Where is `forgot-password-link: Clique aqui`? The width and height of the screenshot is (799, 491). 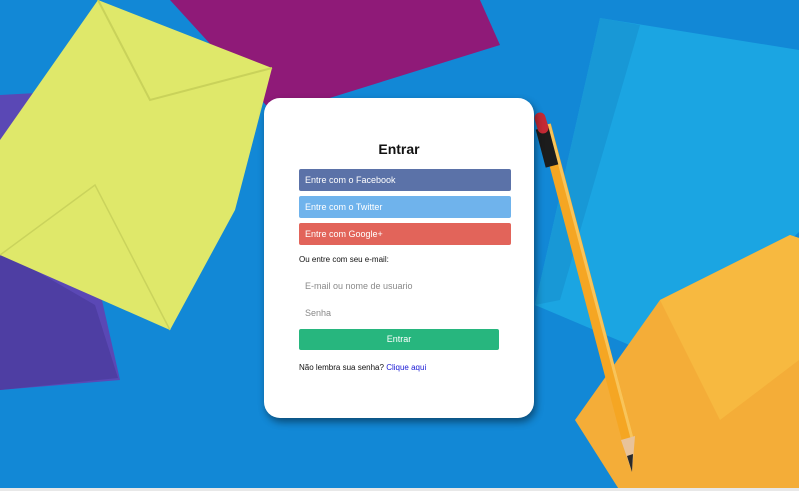
forgot-password-link: Clique aqui is located at coordinates (406, 367).